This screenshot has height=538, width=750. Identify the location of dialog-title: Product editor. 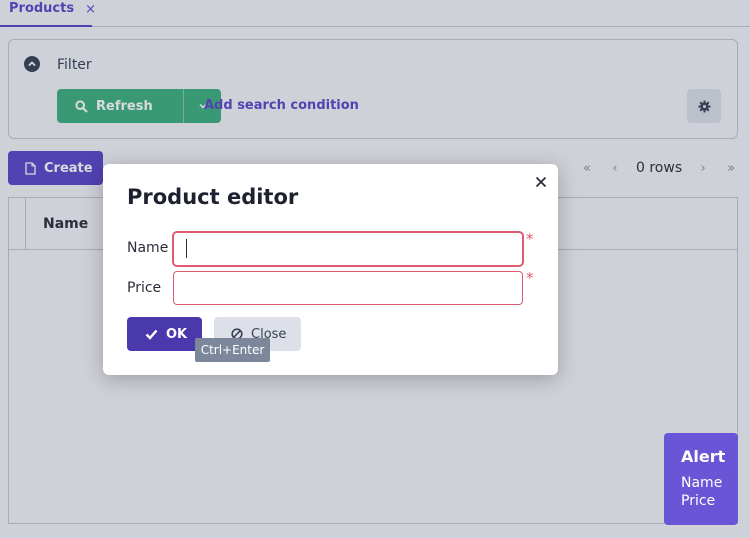
(213, 197).